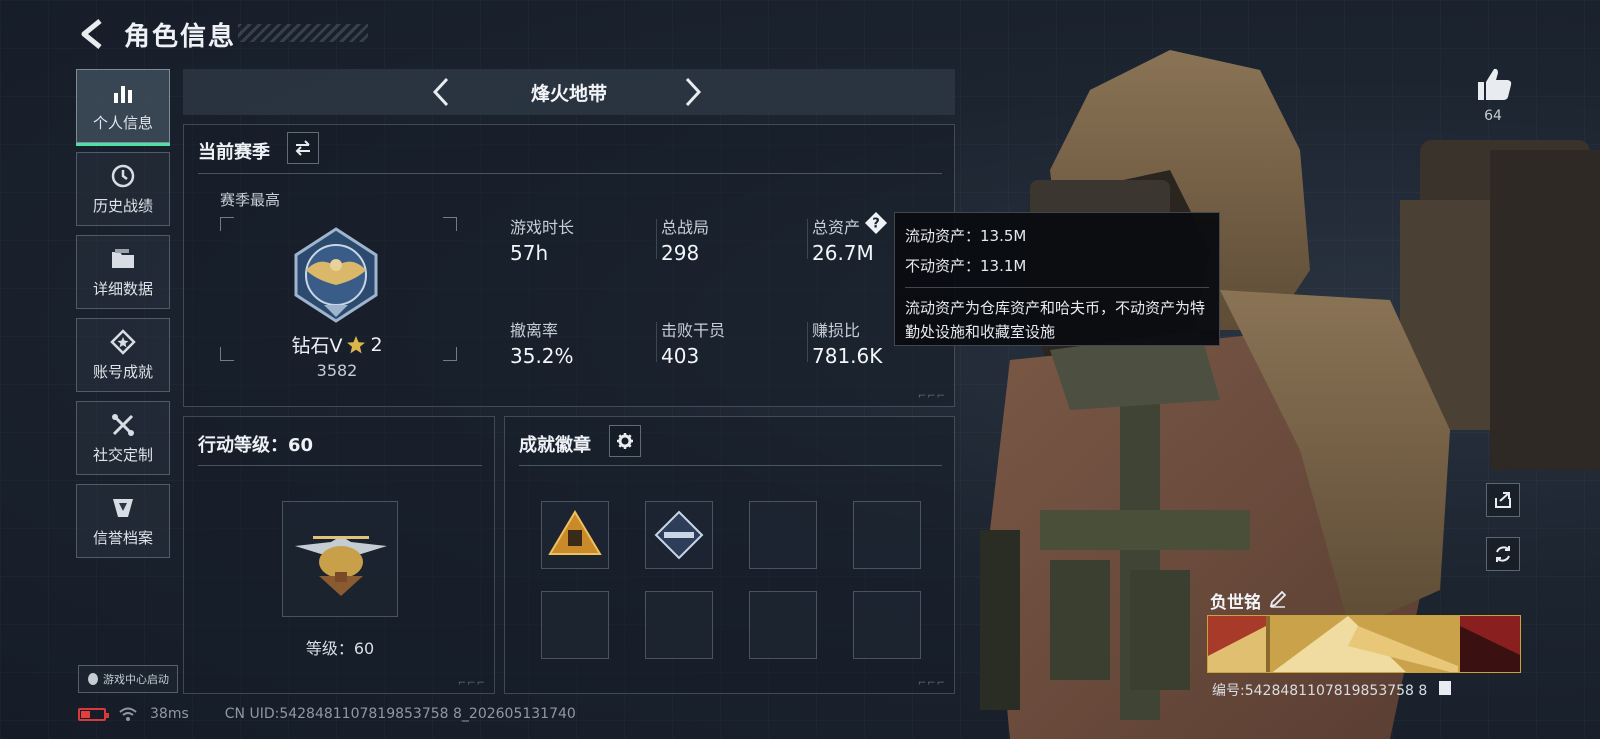 This screenshot has width=1600, height=739. What do you see at coordinates (843, 253) in the screenshot?
I see `stat-value-total-assets: 26.7M` at bounding box center [843, 253].